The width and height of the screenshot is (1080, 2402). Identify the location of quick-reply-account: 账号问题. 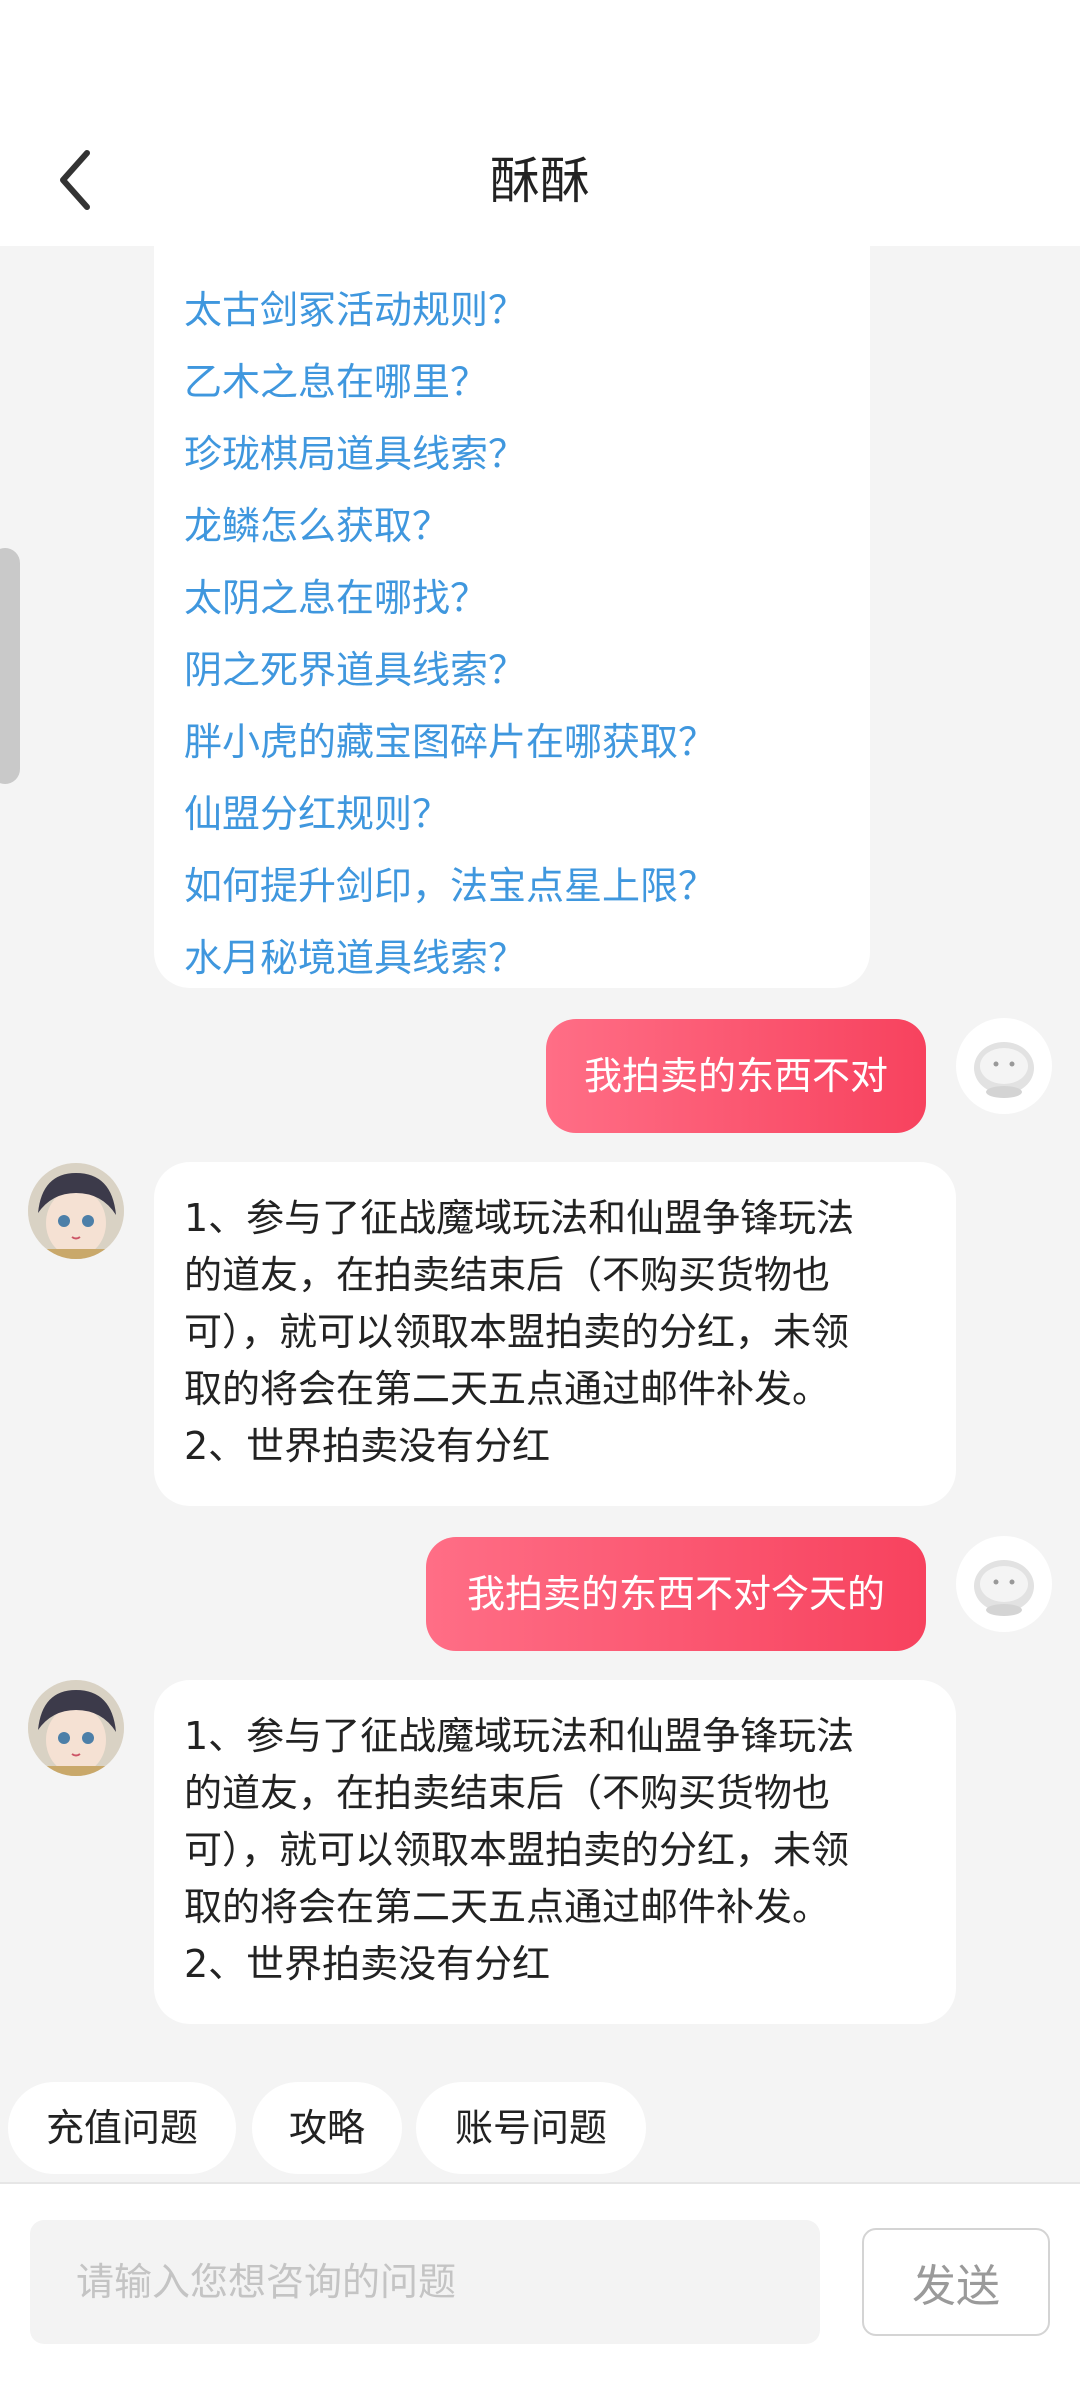
(531, 2128).